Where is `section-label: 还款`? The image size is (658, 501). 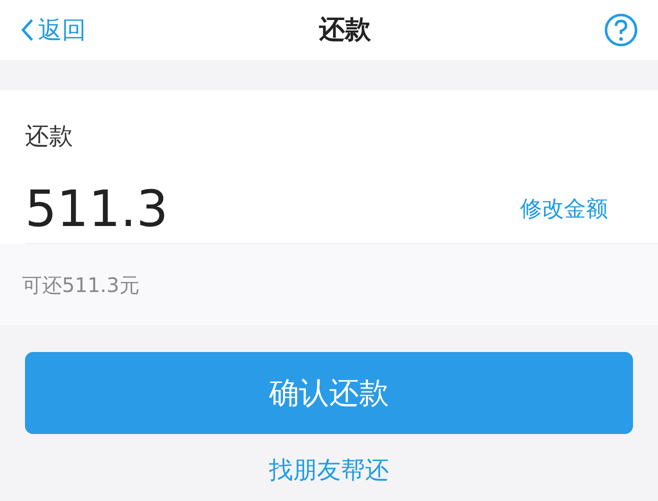 section-label: 还款 is located at coordinates (49, 136).